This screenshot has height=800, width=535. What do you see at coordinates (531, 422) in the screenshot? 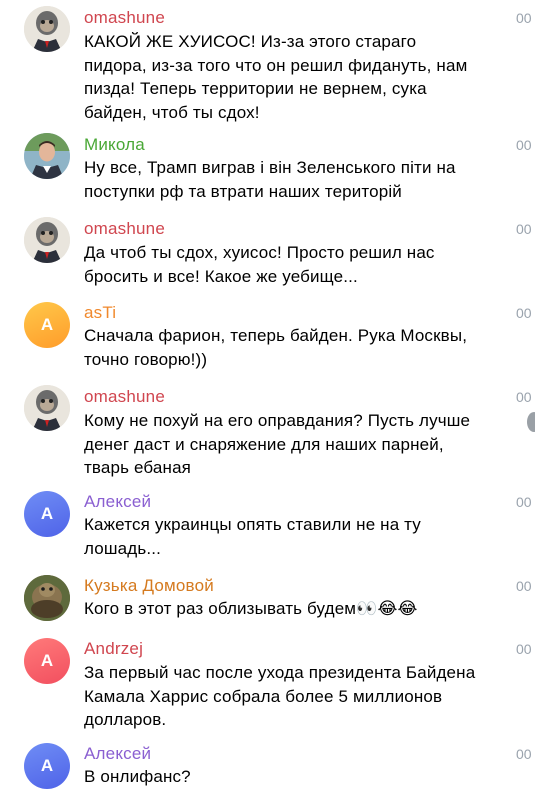
I see `reaction-bubble-icon` at bounding box center [531, 422].